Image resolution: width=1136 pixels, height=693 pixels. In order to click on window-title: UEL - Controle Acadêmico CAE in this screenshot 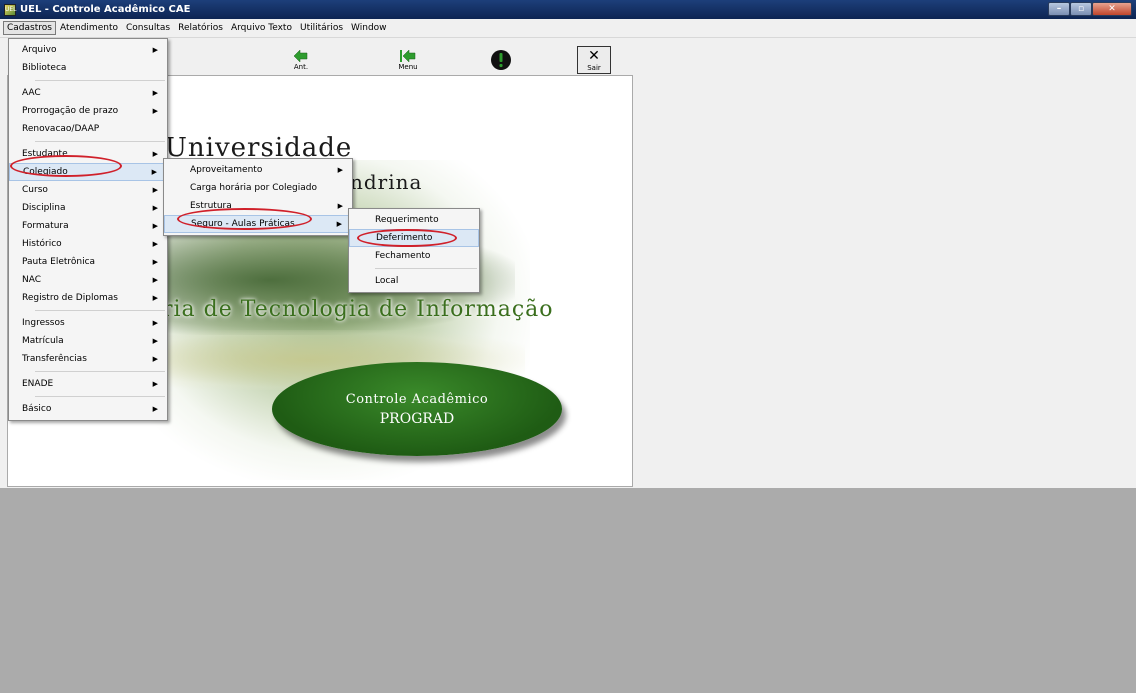, I will do `click(105, 9)`.